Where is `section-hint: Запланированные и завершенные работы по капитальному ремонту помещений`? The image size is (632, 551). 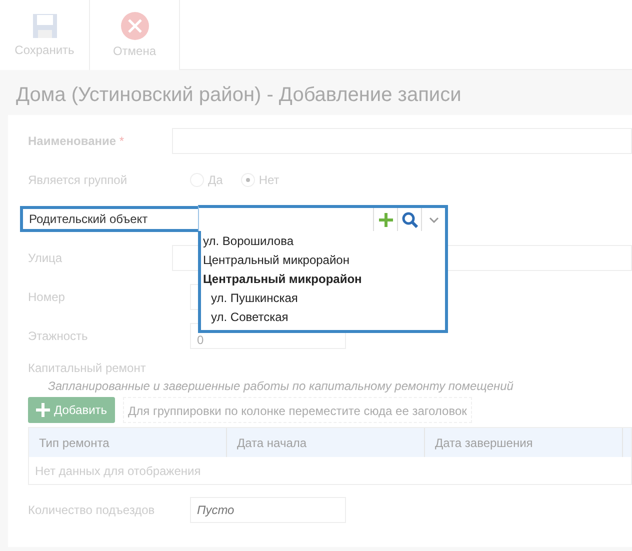
section-hint: Запланированные и завершенные работы по капитальному ремонту помещений is located at coordinates (280, 385).